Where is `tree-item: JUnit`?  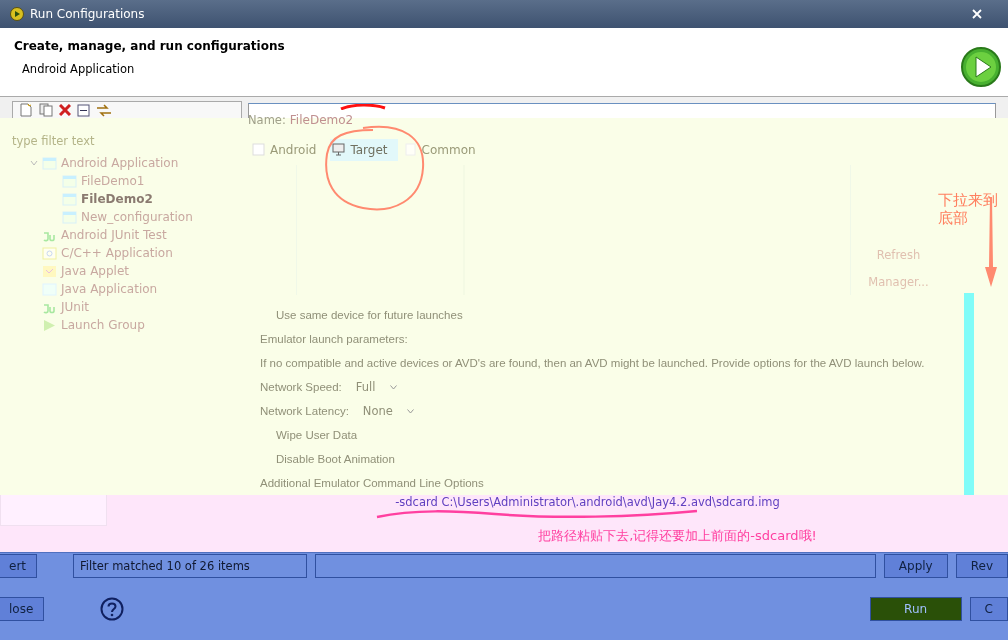 tree-item: JUnit is located at coordinates (75, 307).